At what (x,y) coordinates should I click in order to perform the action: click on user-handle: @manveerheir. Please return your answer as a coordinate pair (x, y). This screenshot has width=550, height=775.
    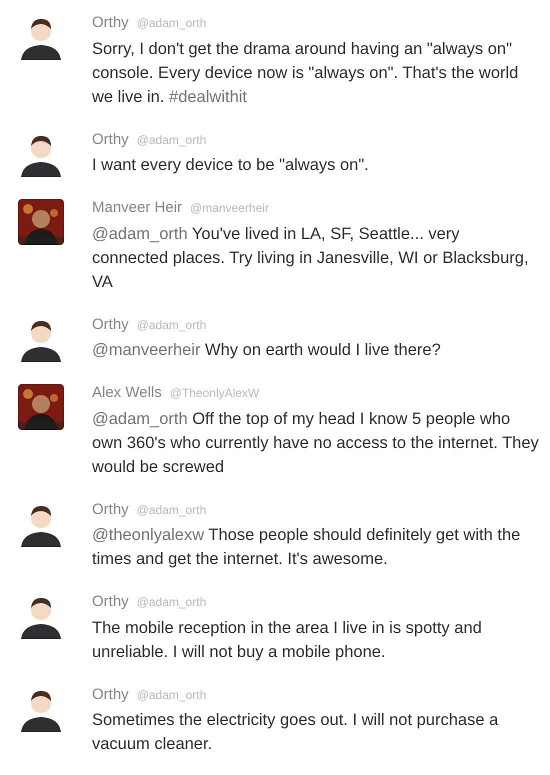
    Looking at the image, I should click on (229, 208).